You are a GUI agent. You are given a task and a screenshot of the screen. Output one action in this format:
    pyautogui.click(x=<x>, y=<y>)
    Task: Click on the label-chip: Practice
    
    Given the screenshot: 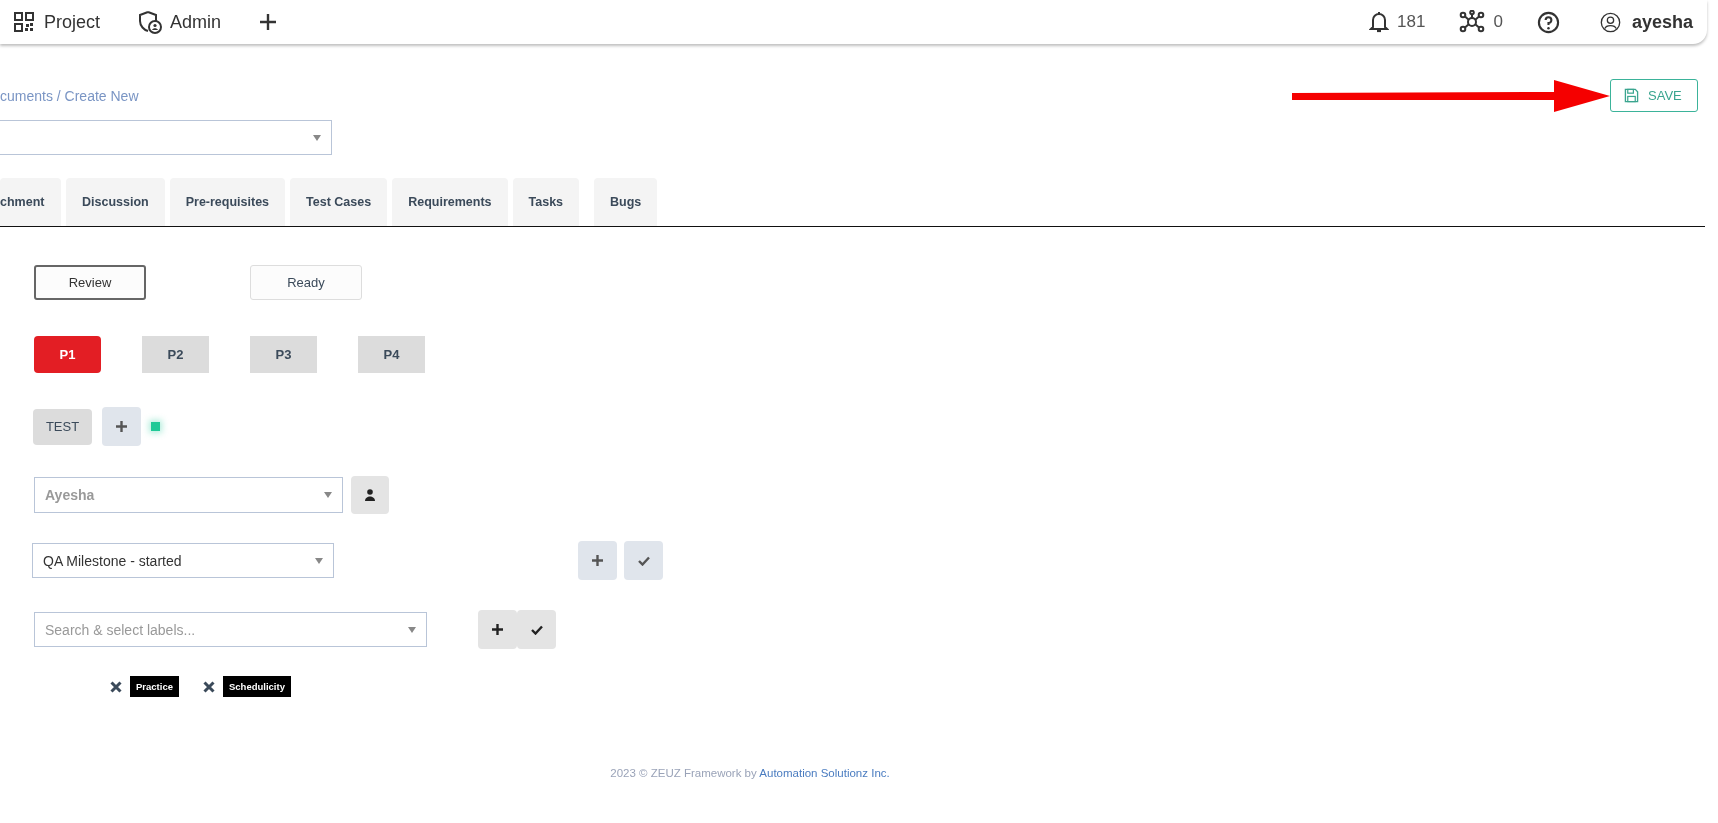 What is the action you would take?
    pyautogui.click(x=154, y=686)
    